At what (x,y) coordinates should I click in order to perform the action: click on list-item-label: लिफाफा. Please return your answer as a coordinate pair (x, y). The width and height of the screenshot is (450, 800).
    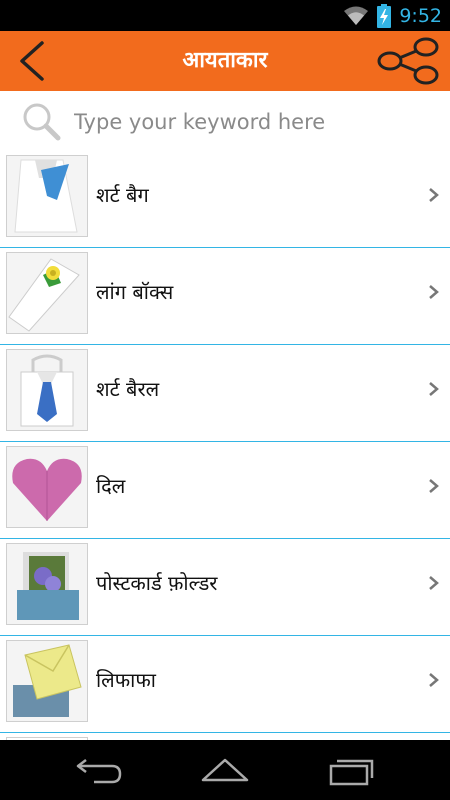
    Looking at the image, I should click on (126, 680).